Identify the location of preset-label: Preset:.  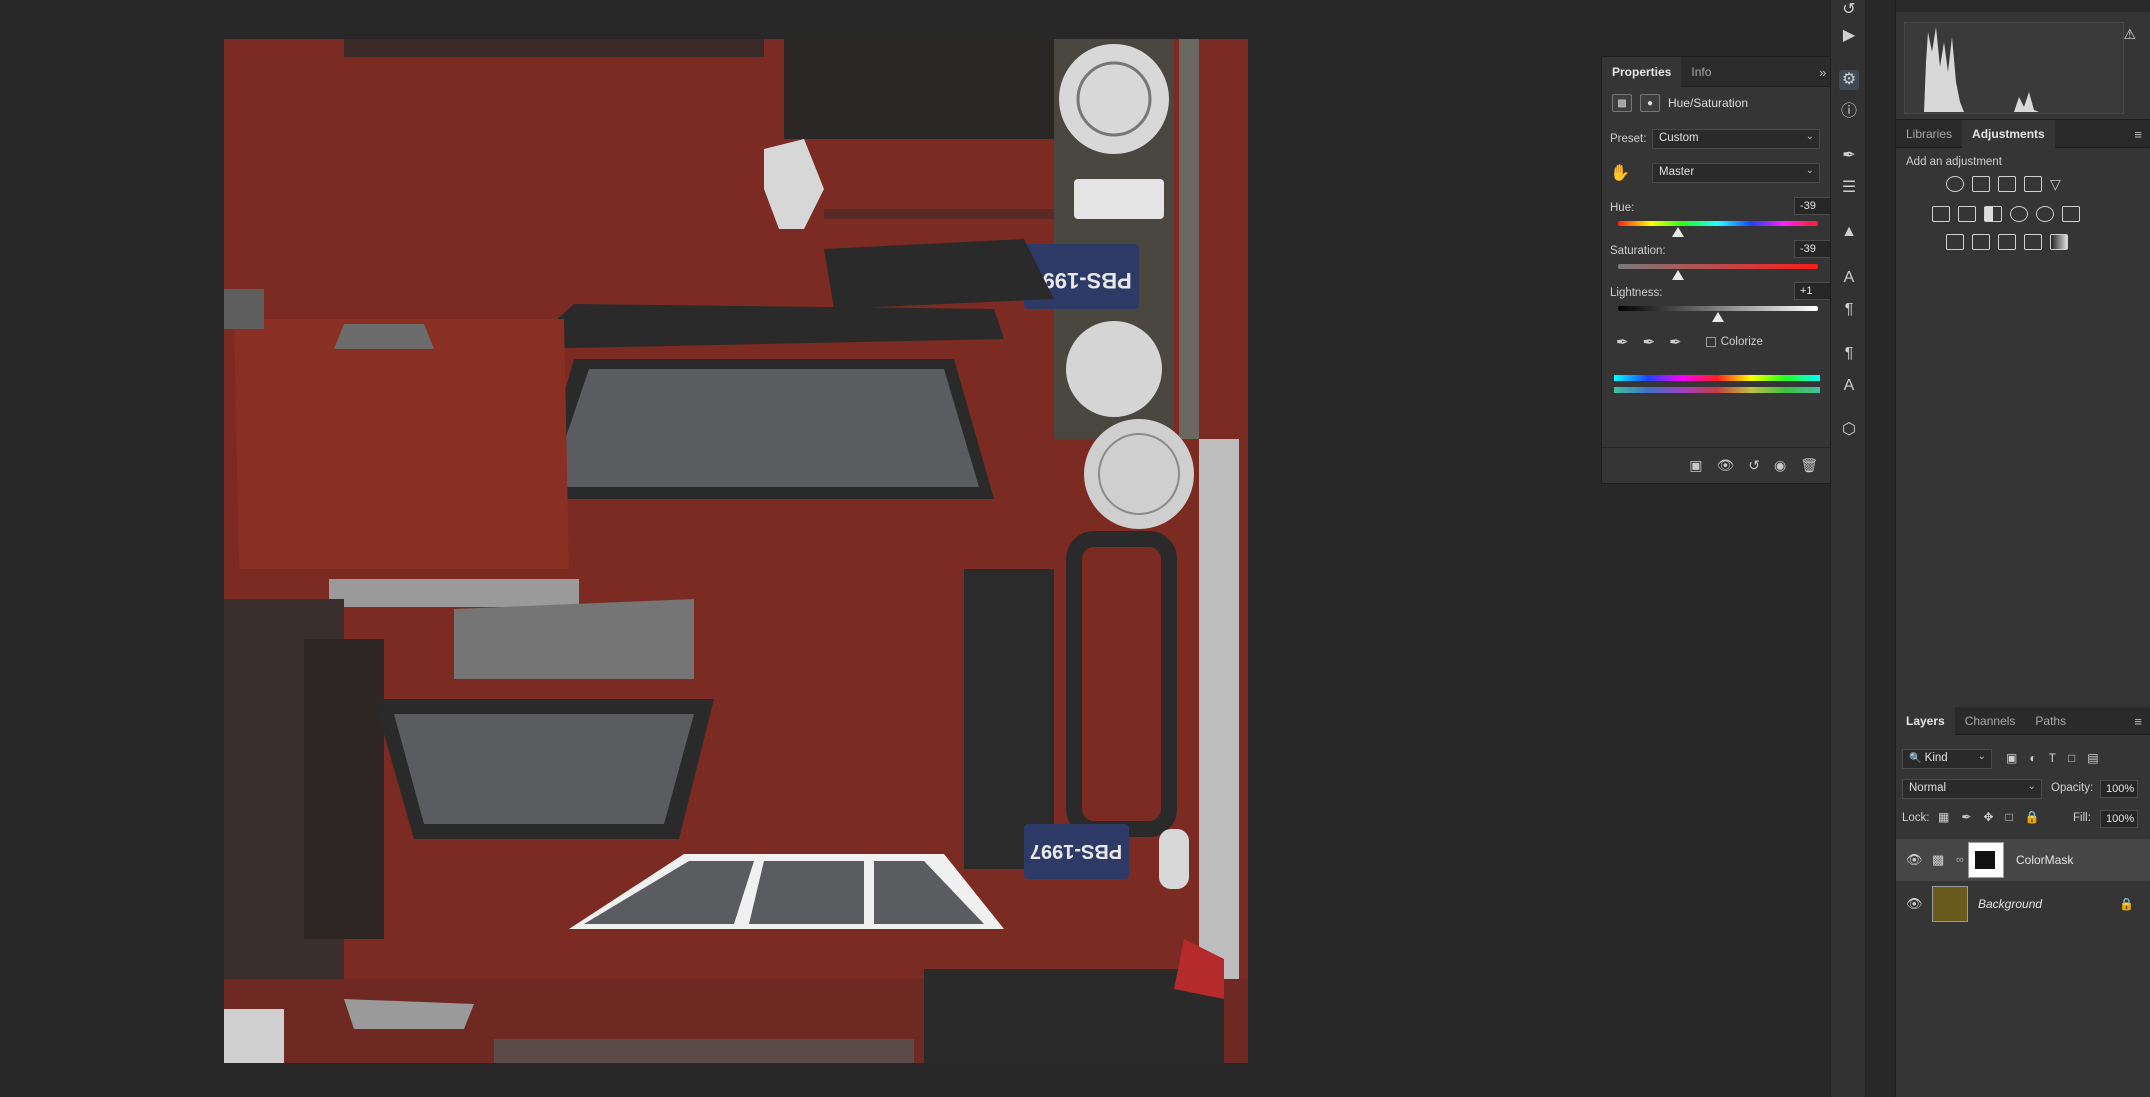
(1628, 139).